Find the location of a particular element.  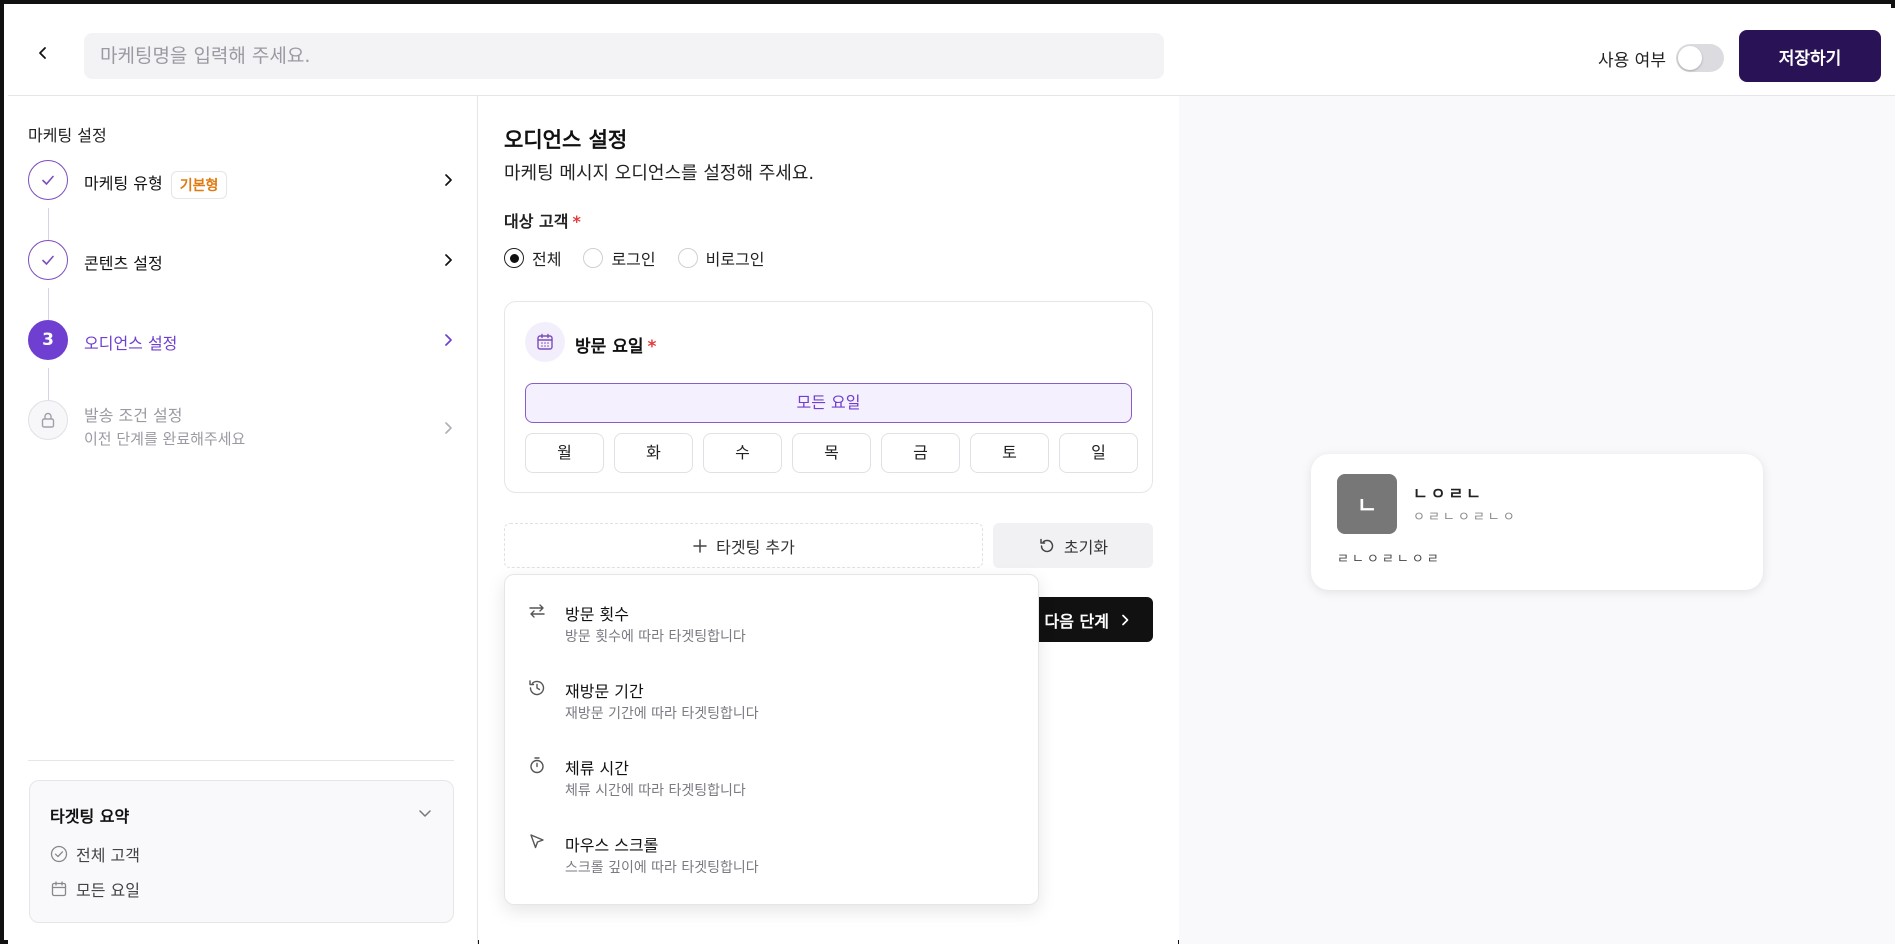

all-days-button: 모든 요일 is located at coordinates (828, 403).